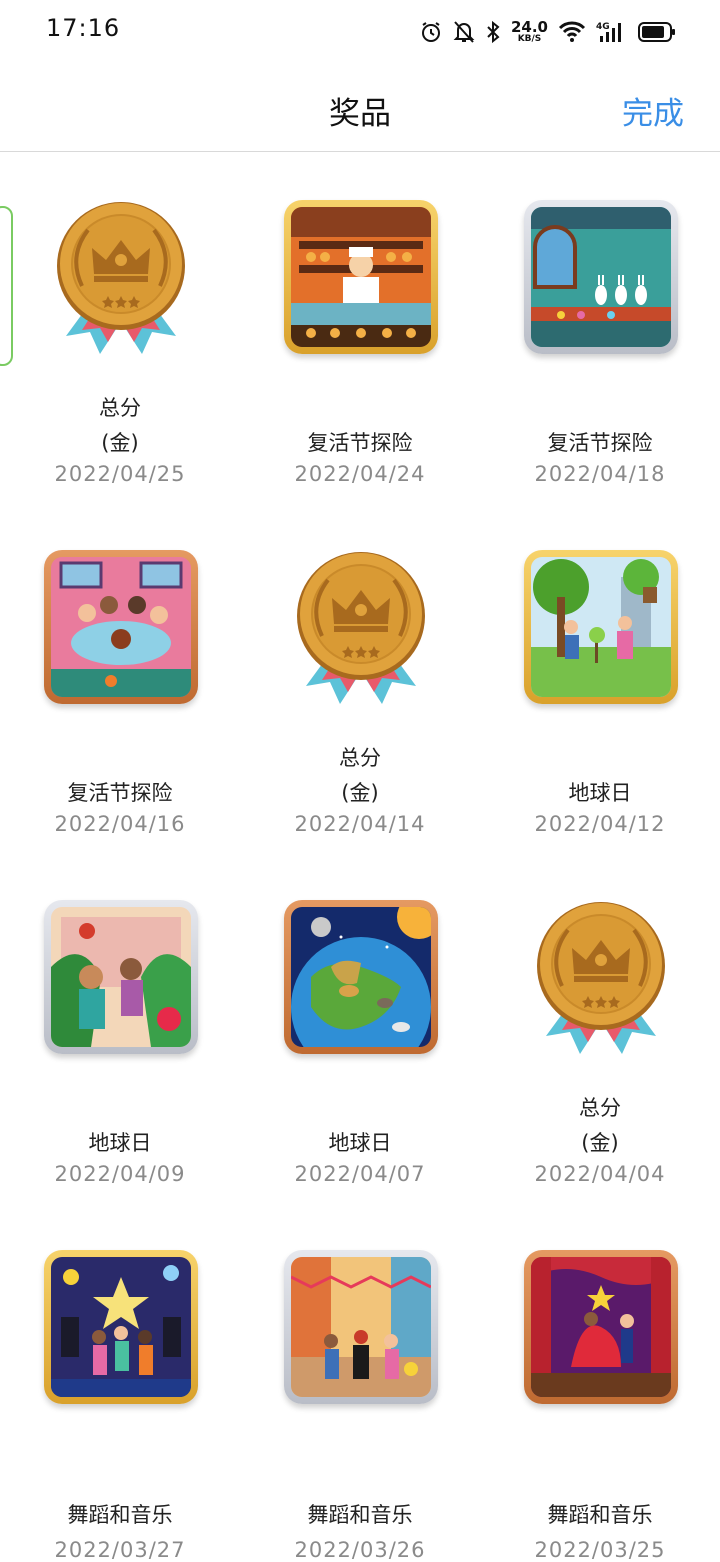  What do you see at coordinates (612, 32) in the screenshot?
I see `signal-icon: 4G` at bounding box center [612, 32].